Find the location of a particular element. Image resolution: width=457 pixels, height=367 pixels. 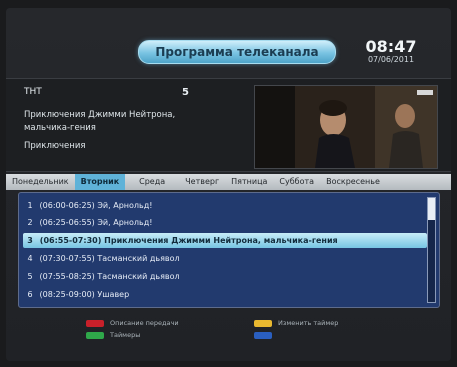

video-preview is located at coordinates (346, 127).